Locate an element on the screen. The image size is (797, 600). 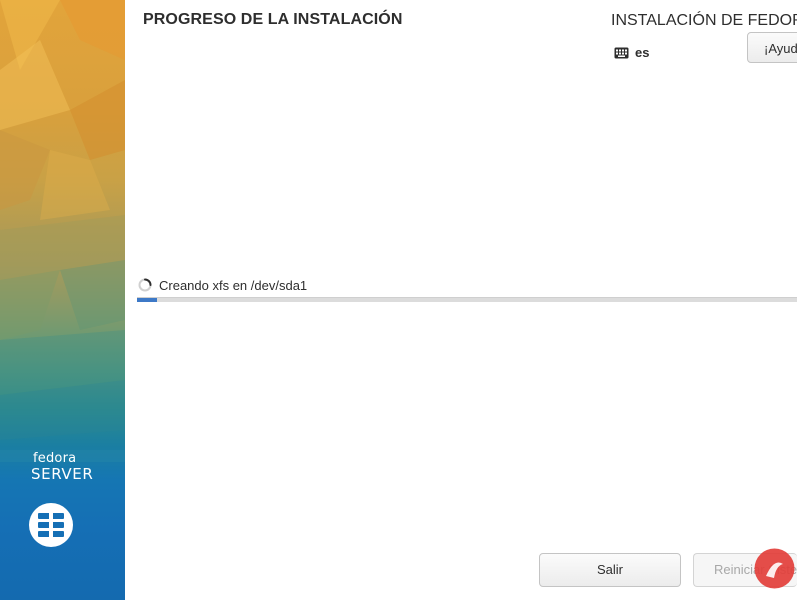
install-progress-bar is located at coordinates (467, 299).